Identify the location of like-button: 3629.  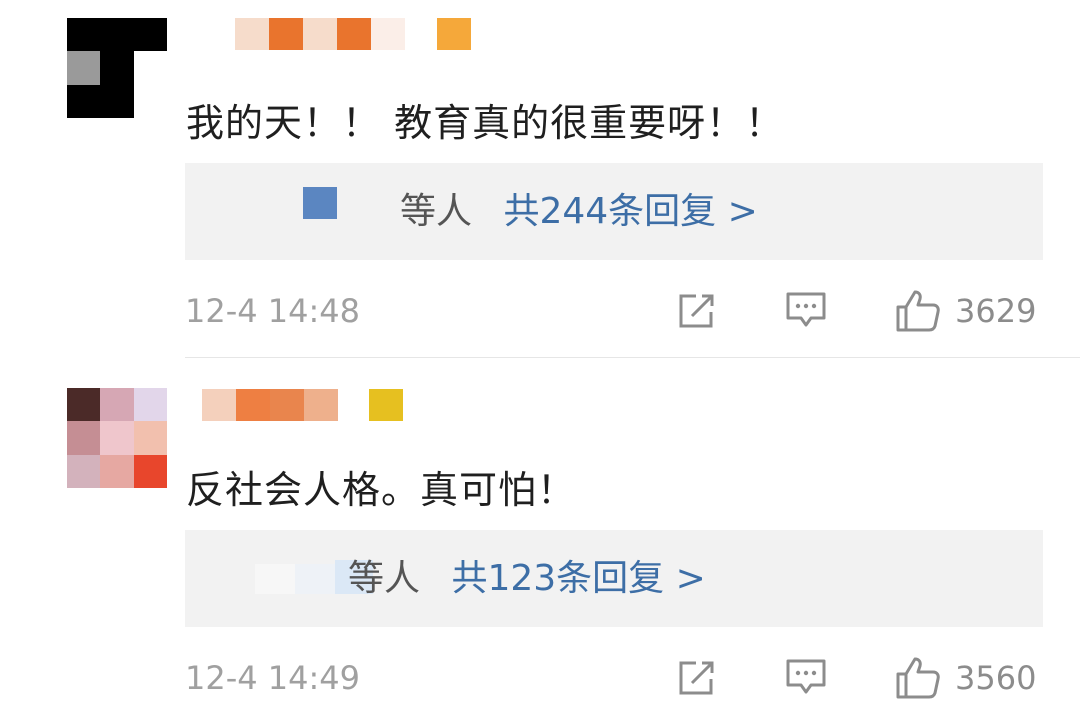
(966, 311).